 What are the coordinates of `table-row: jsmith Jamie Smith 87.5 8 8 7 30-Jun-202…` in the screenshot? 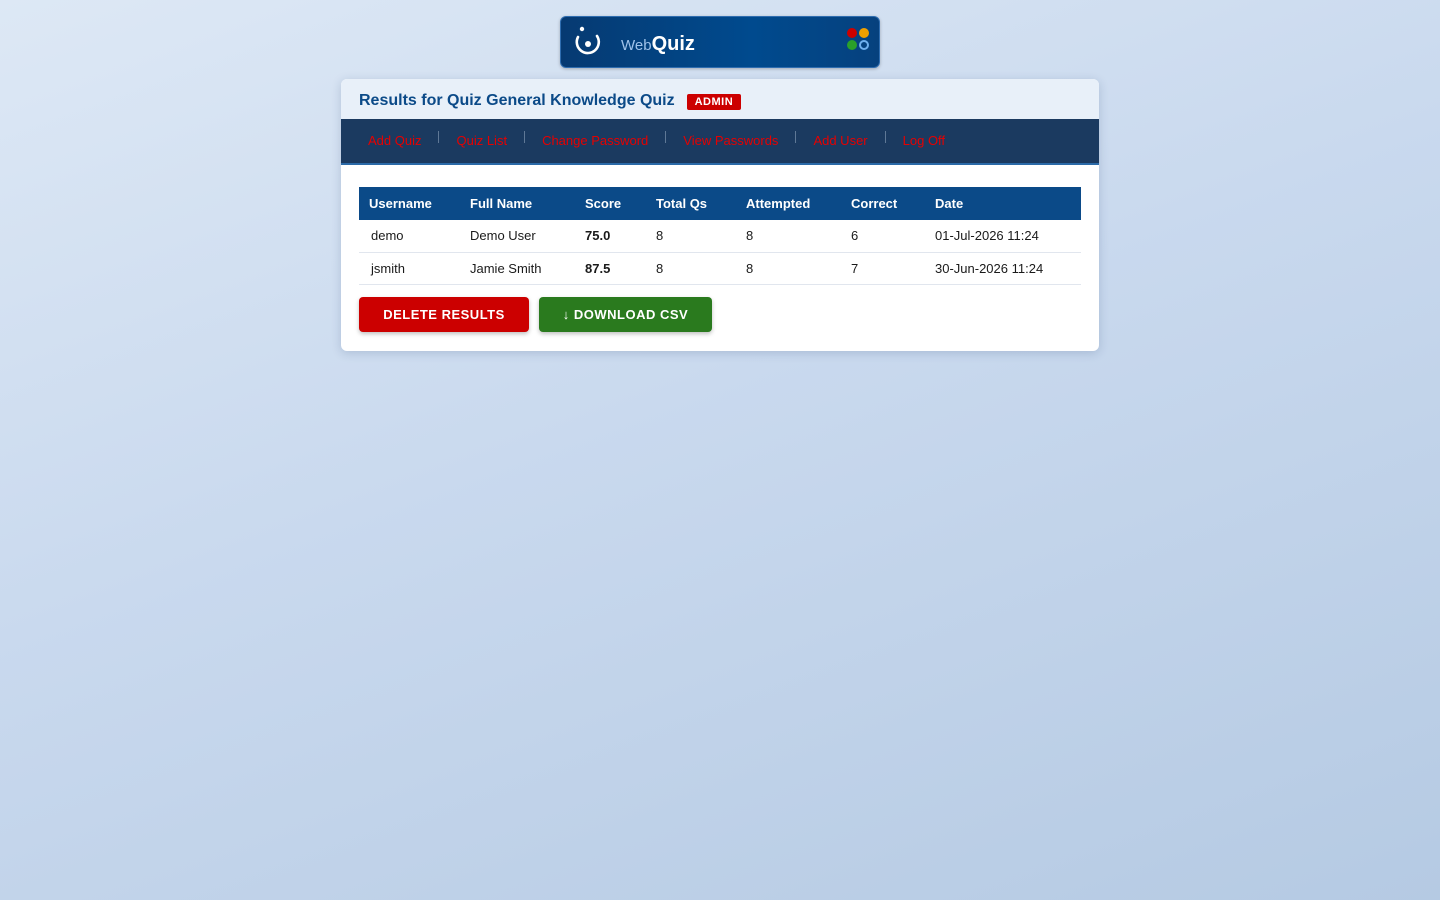 It's located at (720, 268).